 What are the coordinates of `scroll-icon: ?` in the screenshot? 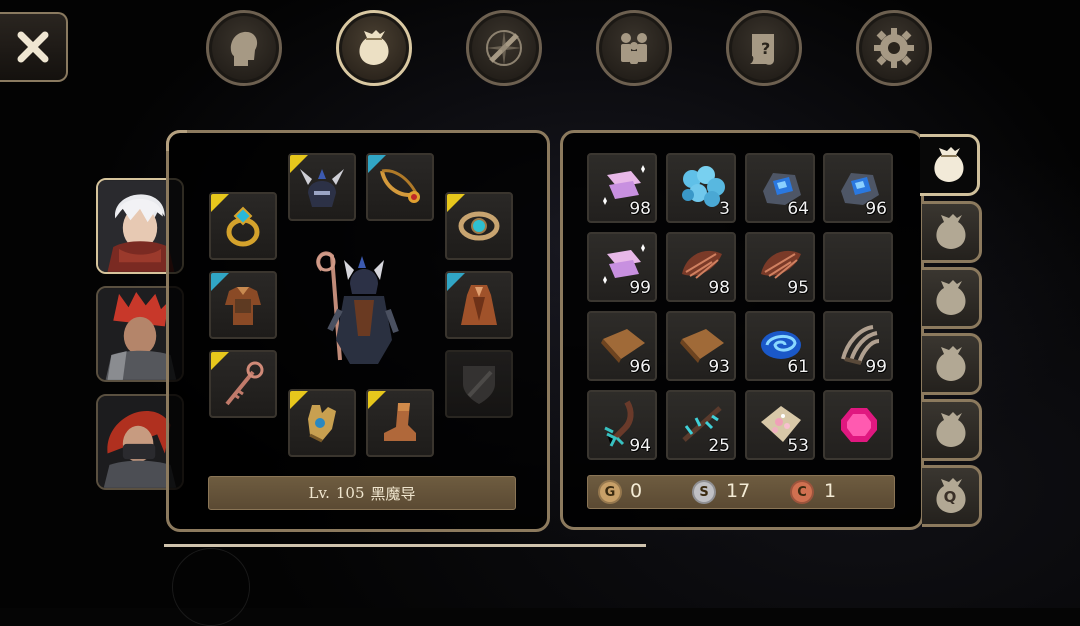 It's located at (762, 49).